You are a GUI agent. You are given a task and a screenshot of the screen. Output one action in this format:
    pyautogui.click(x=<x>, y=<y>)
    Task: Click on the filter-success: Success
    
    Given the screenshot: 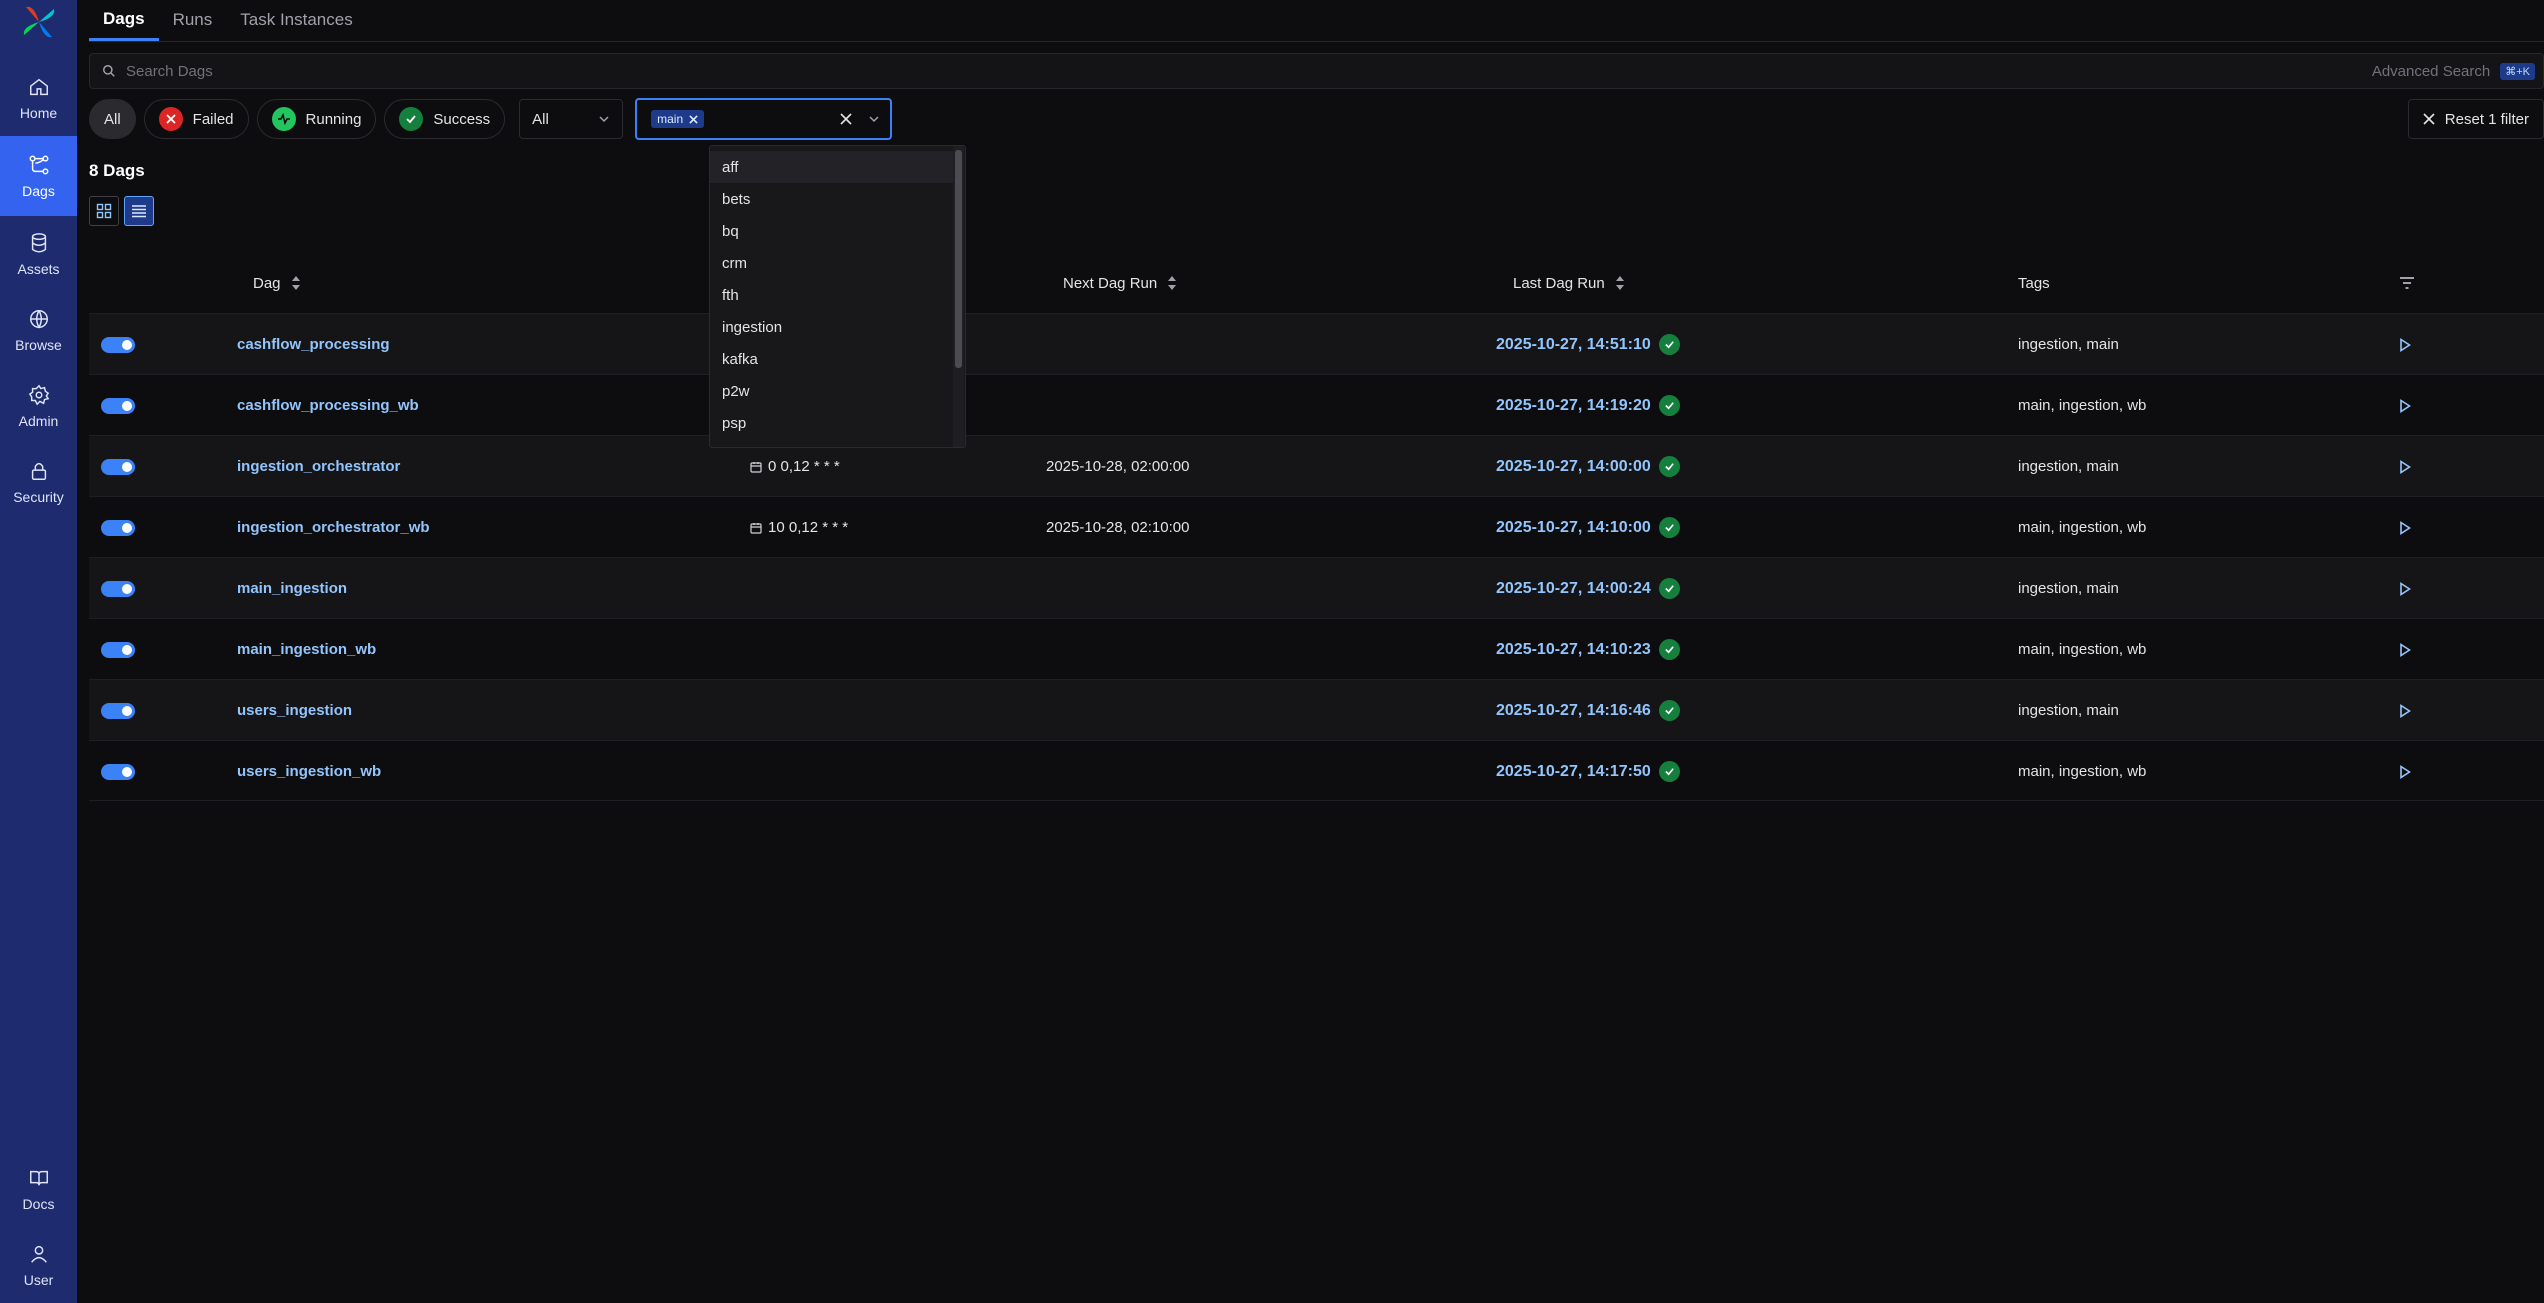 What is the action you would take?
    pyautogui.click(x=445, y=119)
    